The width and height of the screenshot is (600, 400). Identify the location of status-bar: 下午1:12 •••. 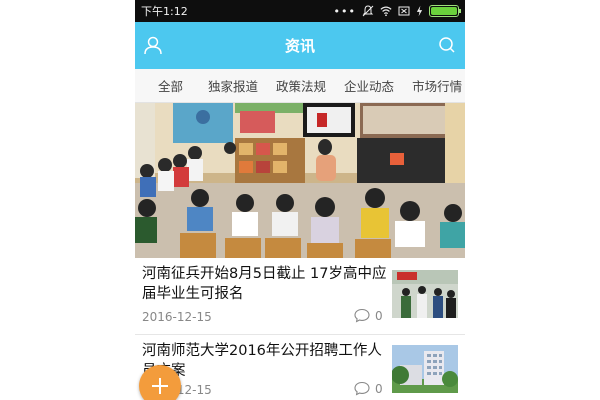
(300, 11).